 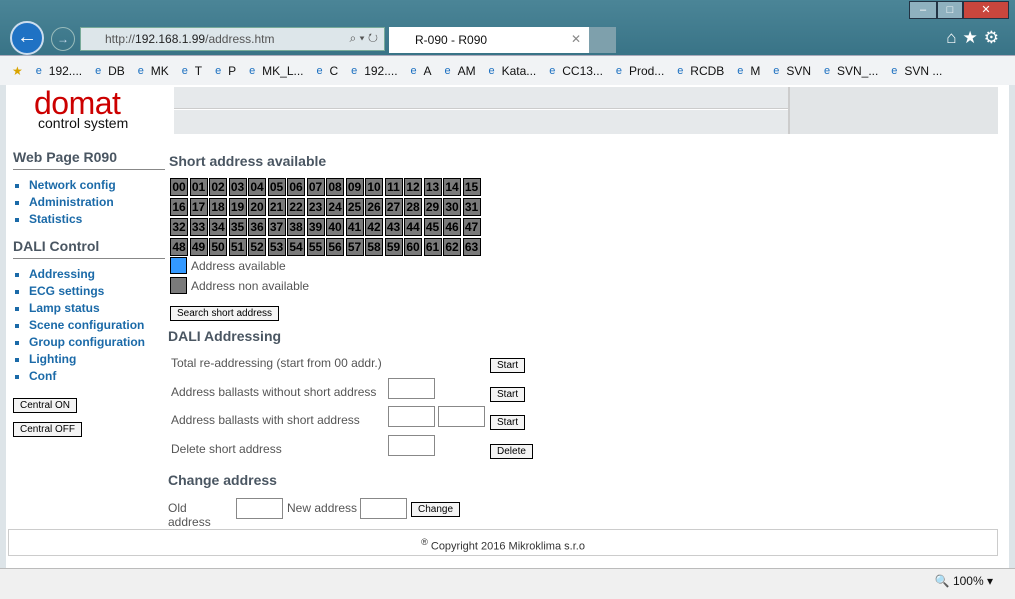 What do you see at coordinates (296, 247) in the screenshot?
I see `address-cell-54: 54` at bounding box center [296, 247].